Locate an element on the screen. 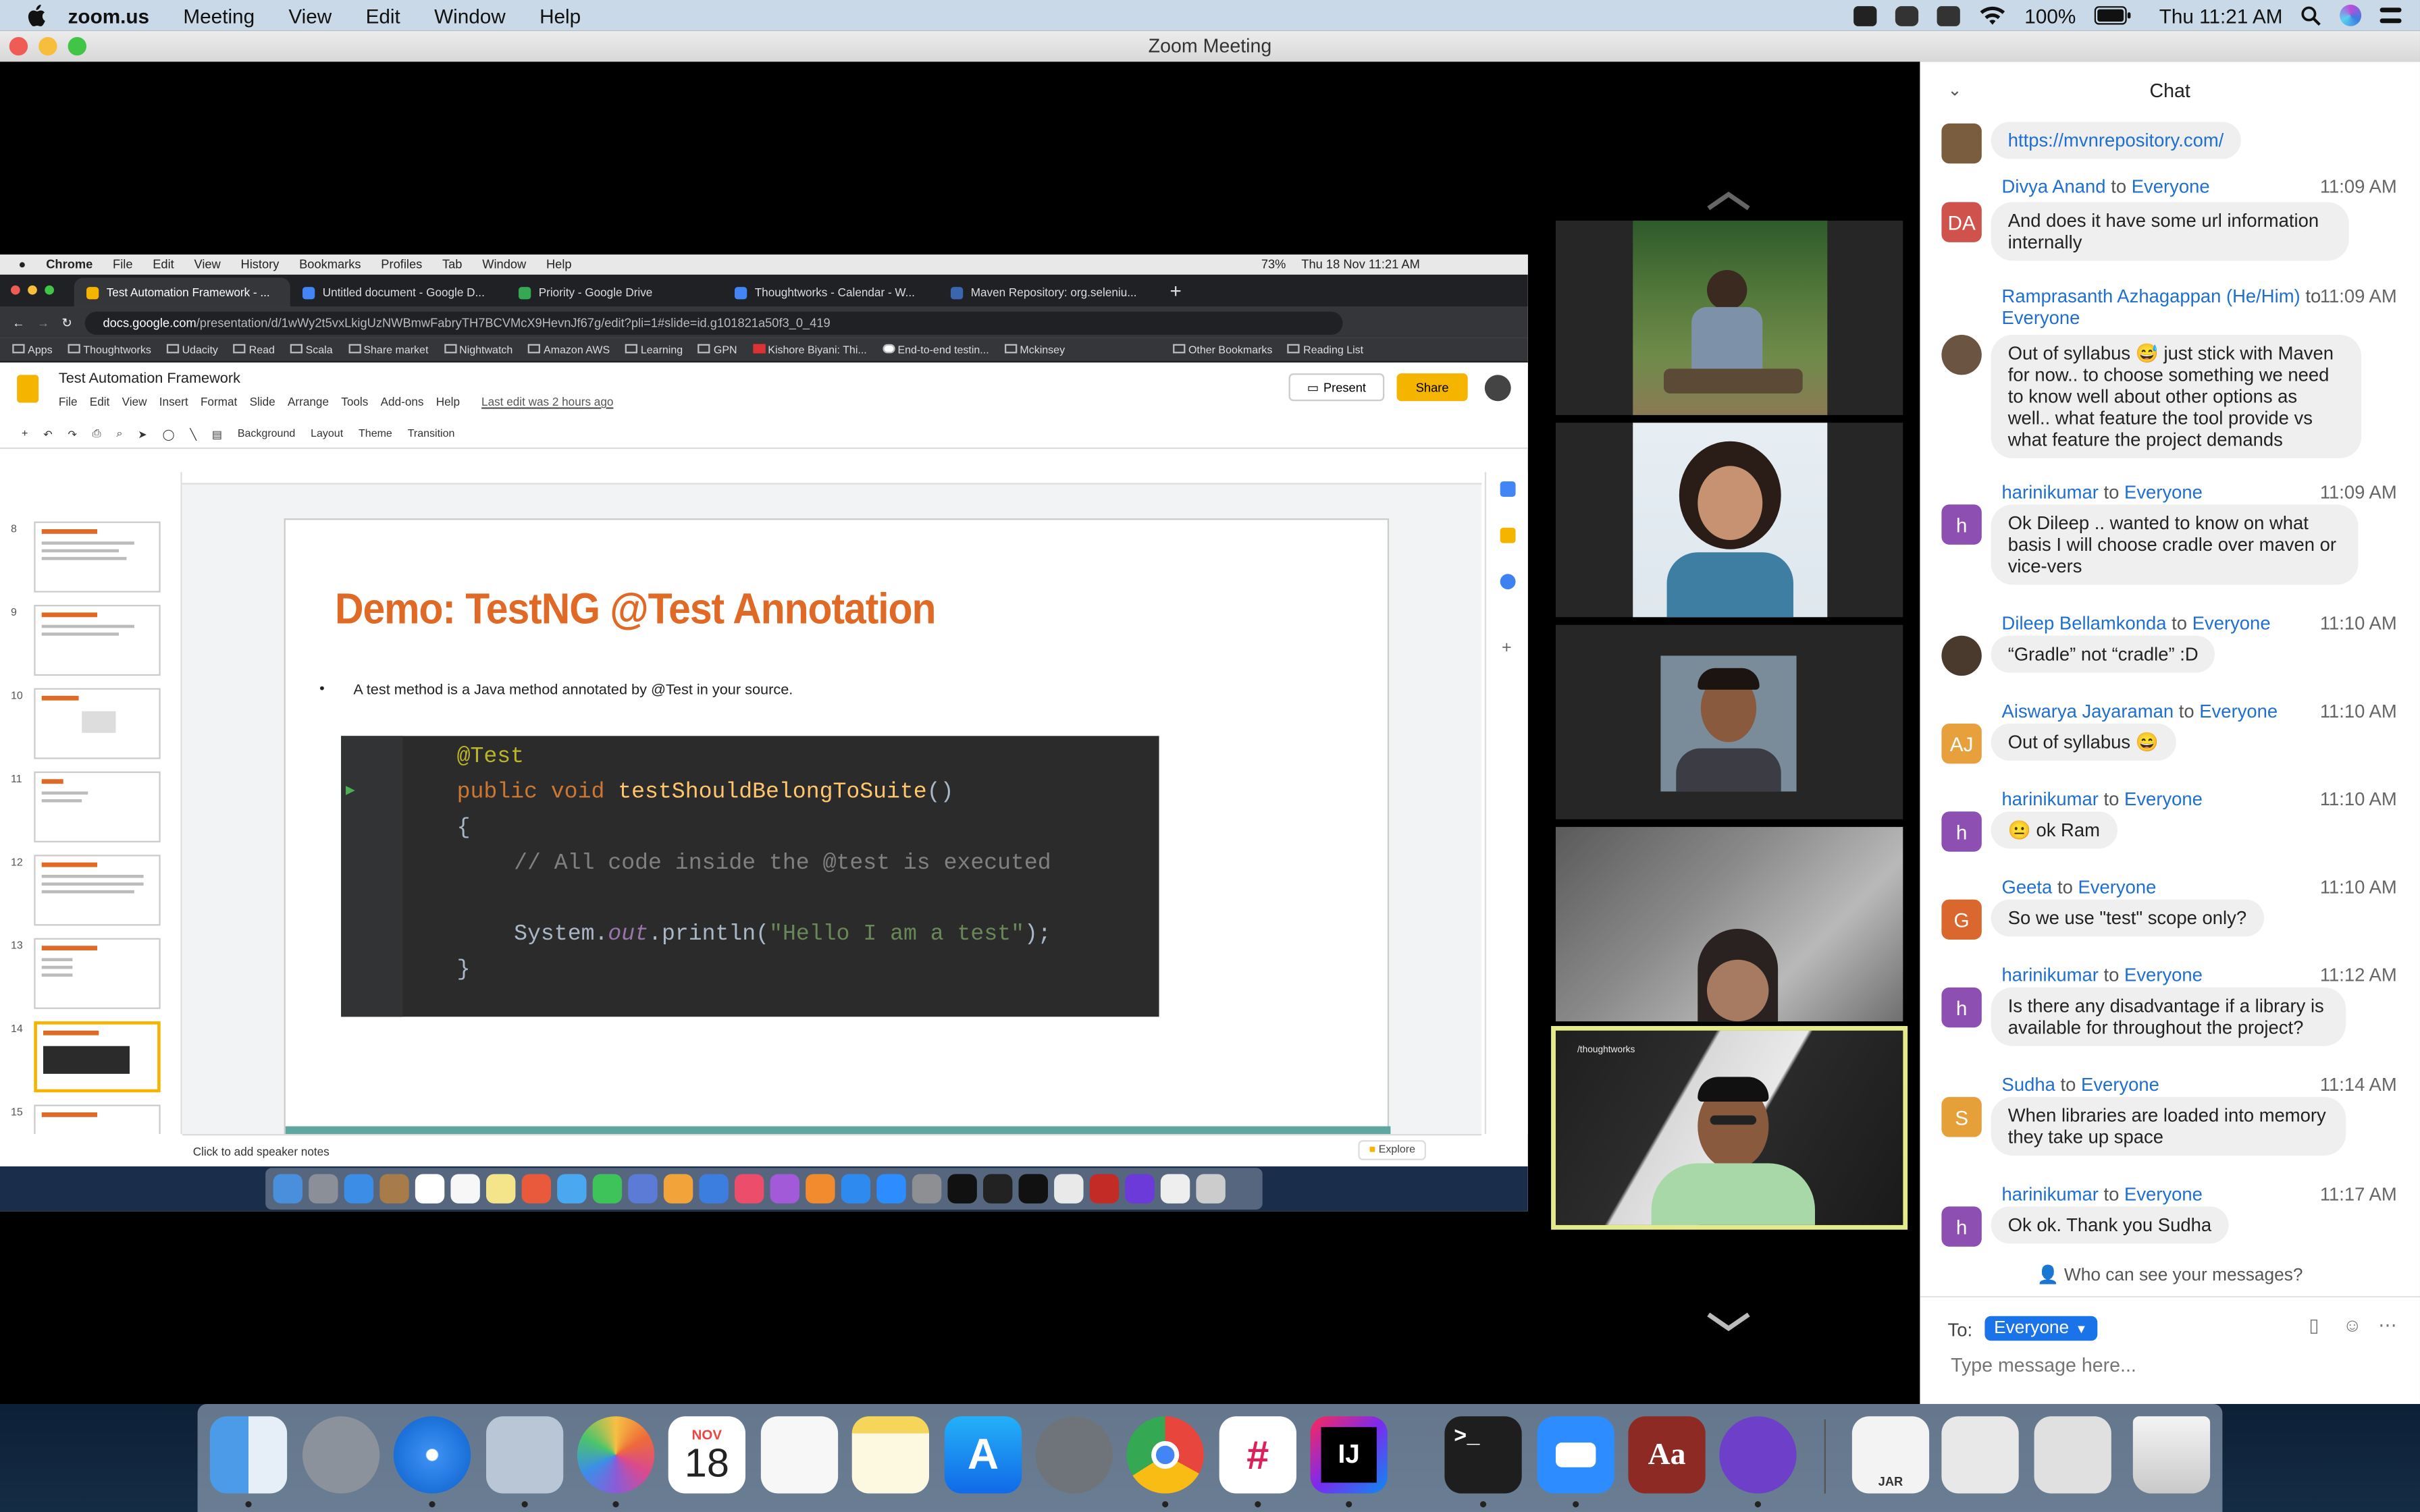 This screenshot has height=1512, width=2420. safari-icon is located at coordinates (432, 1455).